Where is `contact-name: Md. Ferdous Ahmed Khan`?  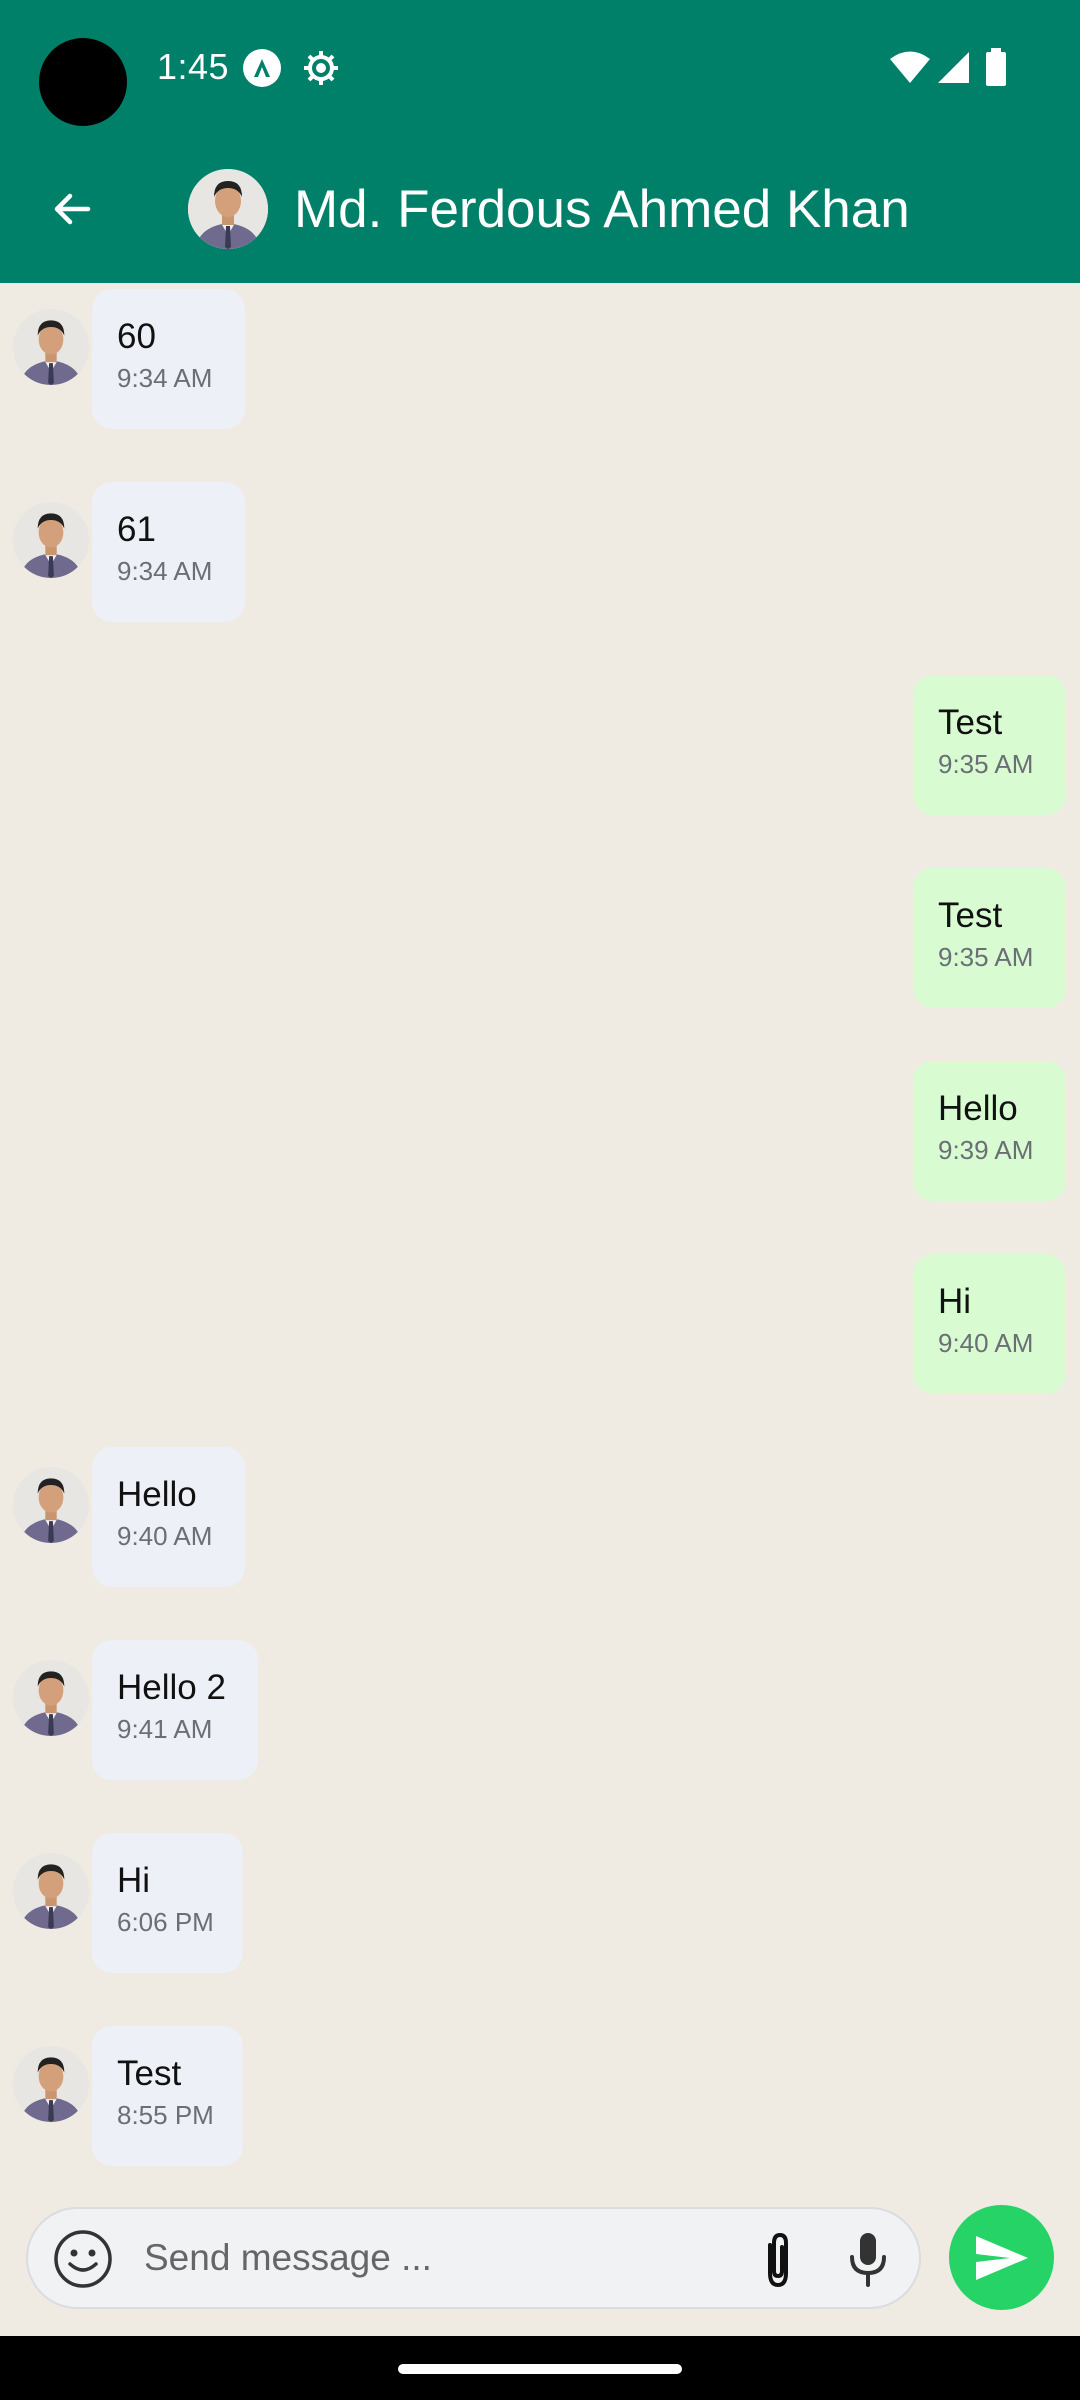 contact-name: Md. Ferdous Ahmed Khan is located at coordinates (602, 209).